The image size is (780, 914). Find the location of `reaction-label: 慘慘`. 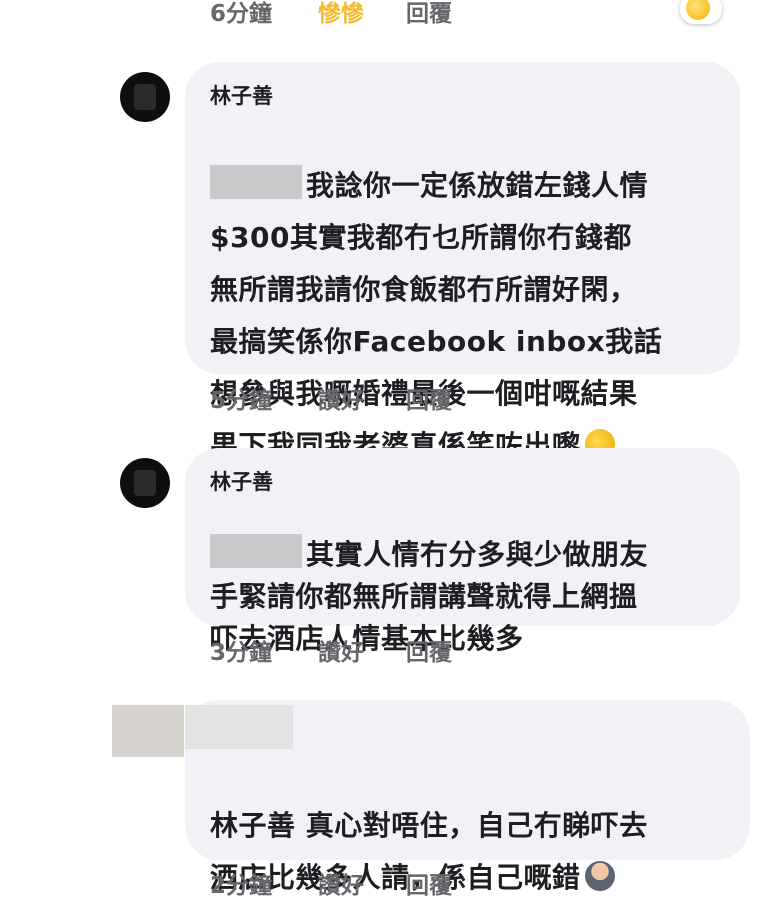

reaction-label: 慘慘 is located at coordinates (362, 14).